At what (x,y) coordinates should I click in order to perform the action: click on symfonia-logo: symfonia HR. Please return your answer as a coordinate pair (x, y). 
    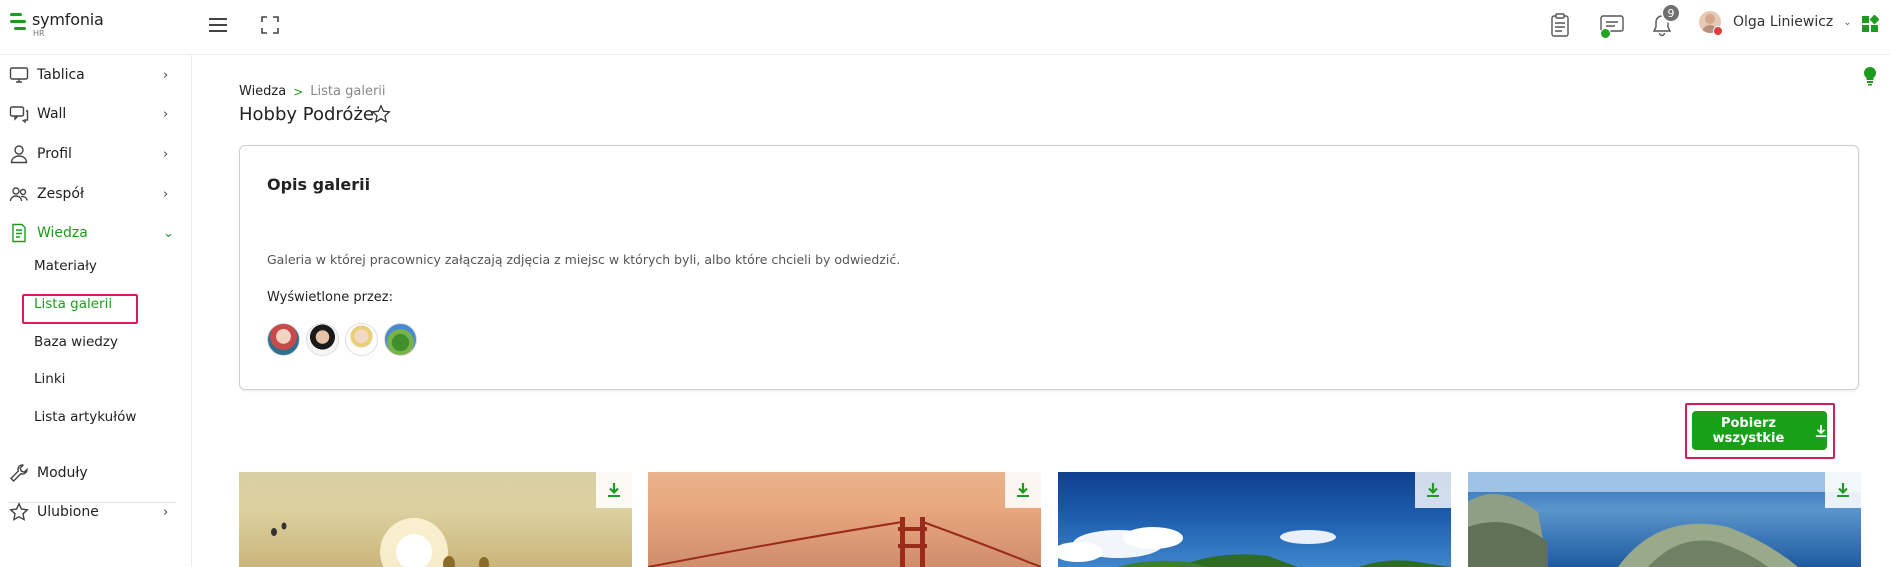
    Looking at the image, I should click on (56, 25).